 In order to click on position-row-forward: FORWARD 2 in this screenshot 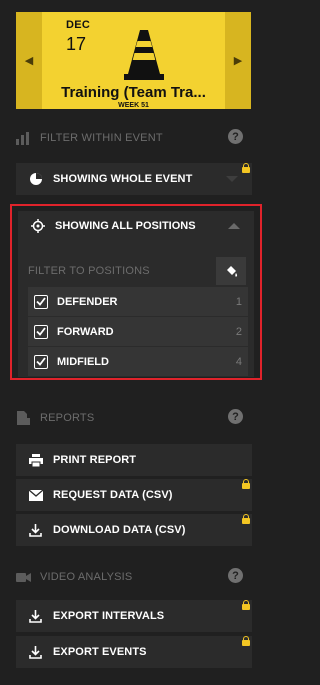, I will do `click(138, 331)`.